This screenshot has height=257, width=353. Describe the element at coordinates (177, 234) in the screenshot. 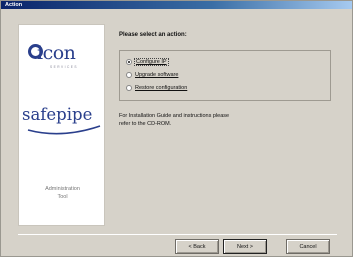

I see `footer-divider` at that location.